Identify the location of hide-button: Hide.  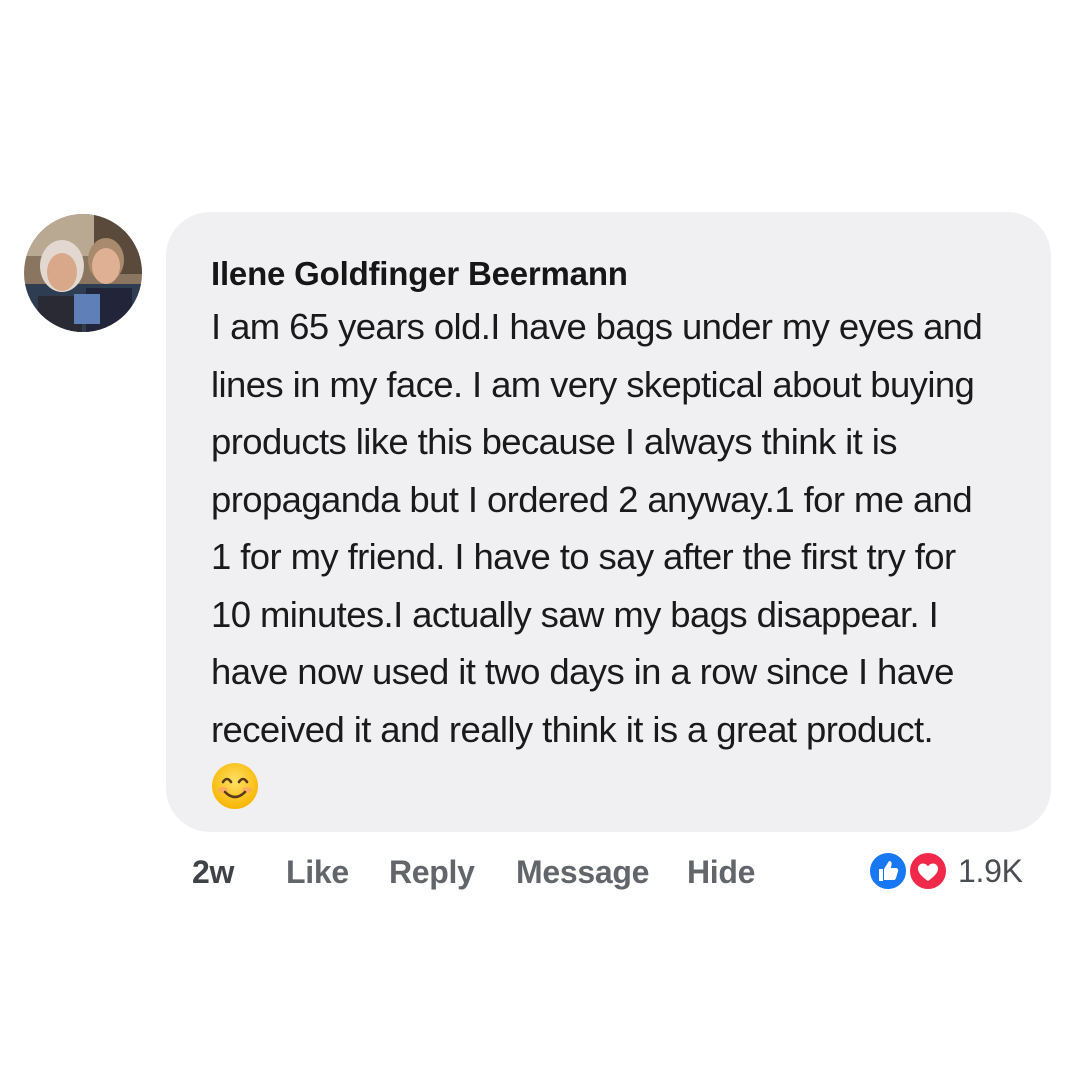
(721, 872).